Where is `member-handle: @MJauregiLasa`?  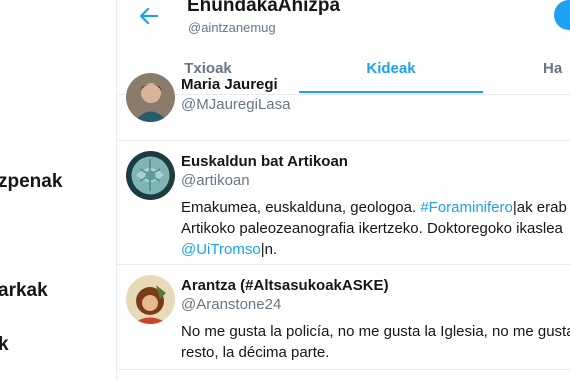 member-handle: @MJauregiLasa is located at coordinates (236, 104).